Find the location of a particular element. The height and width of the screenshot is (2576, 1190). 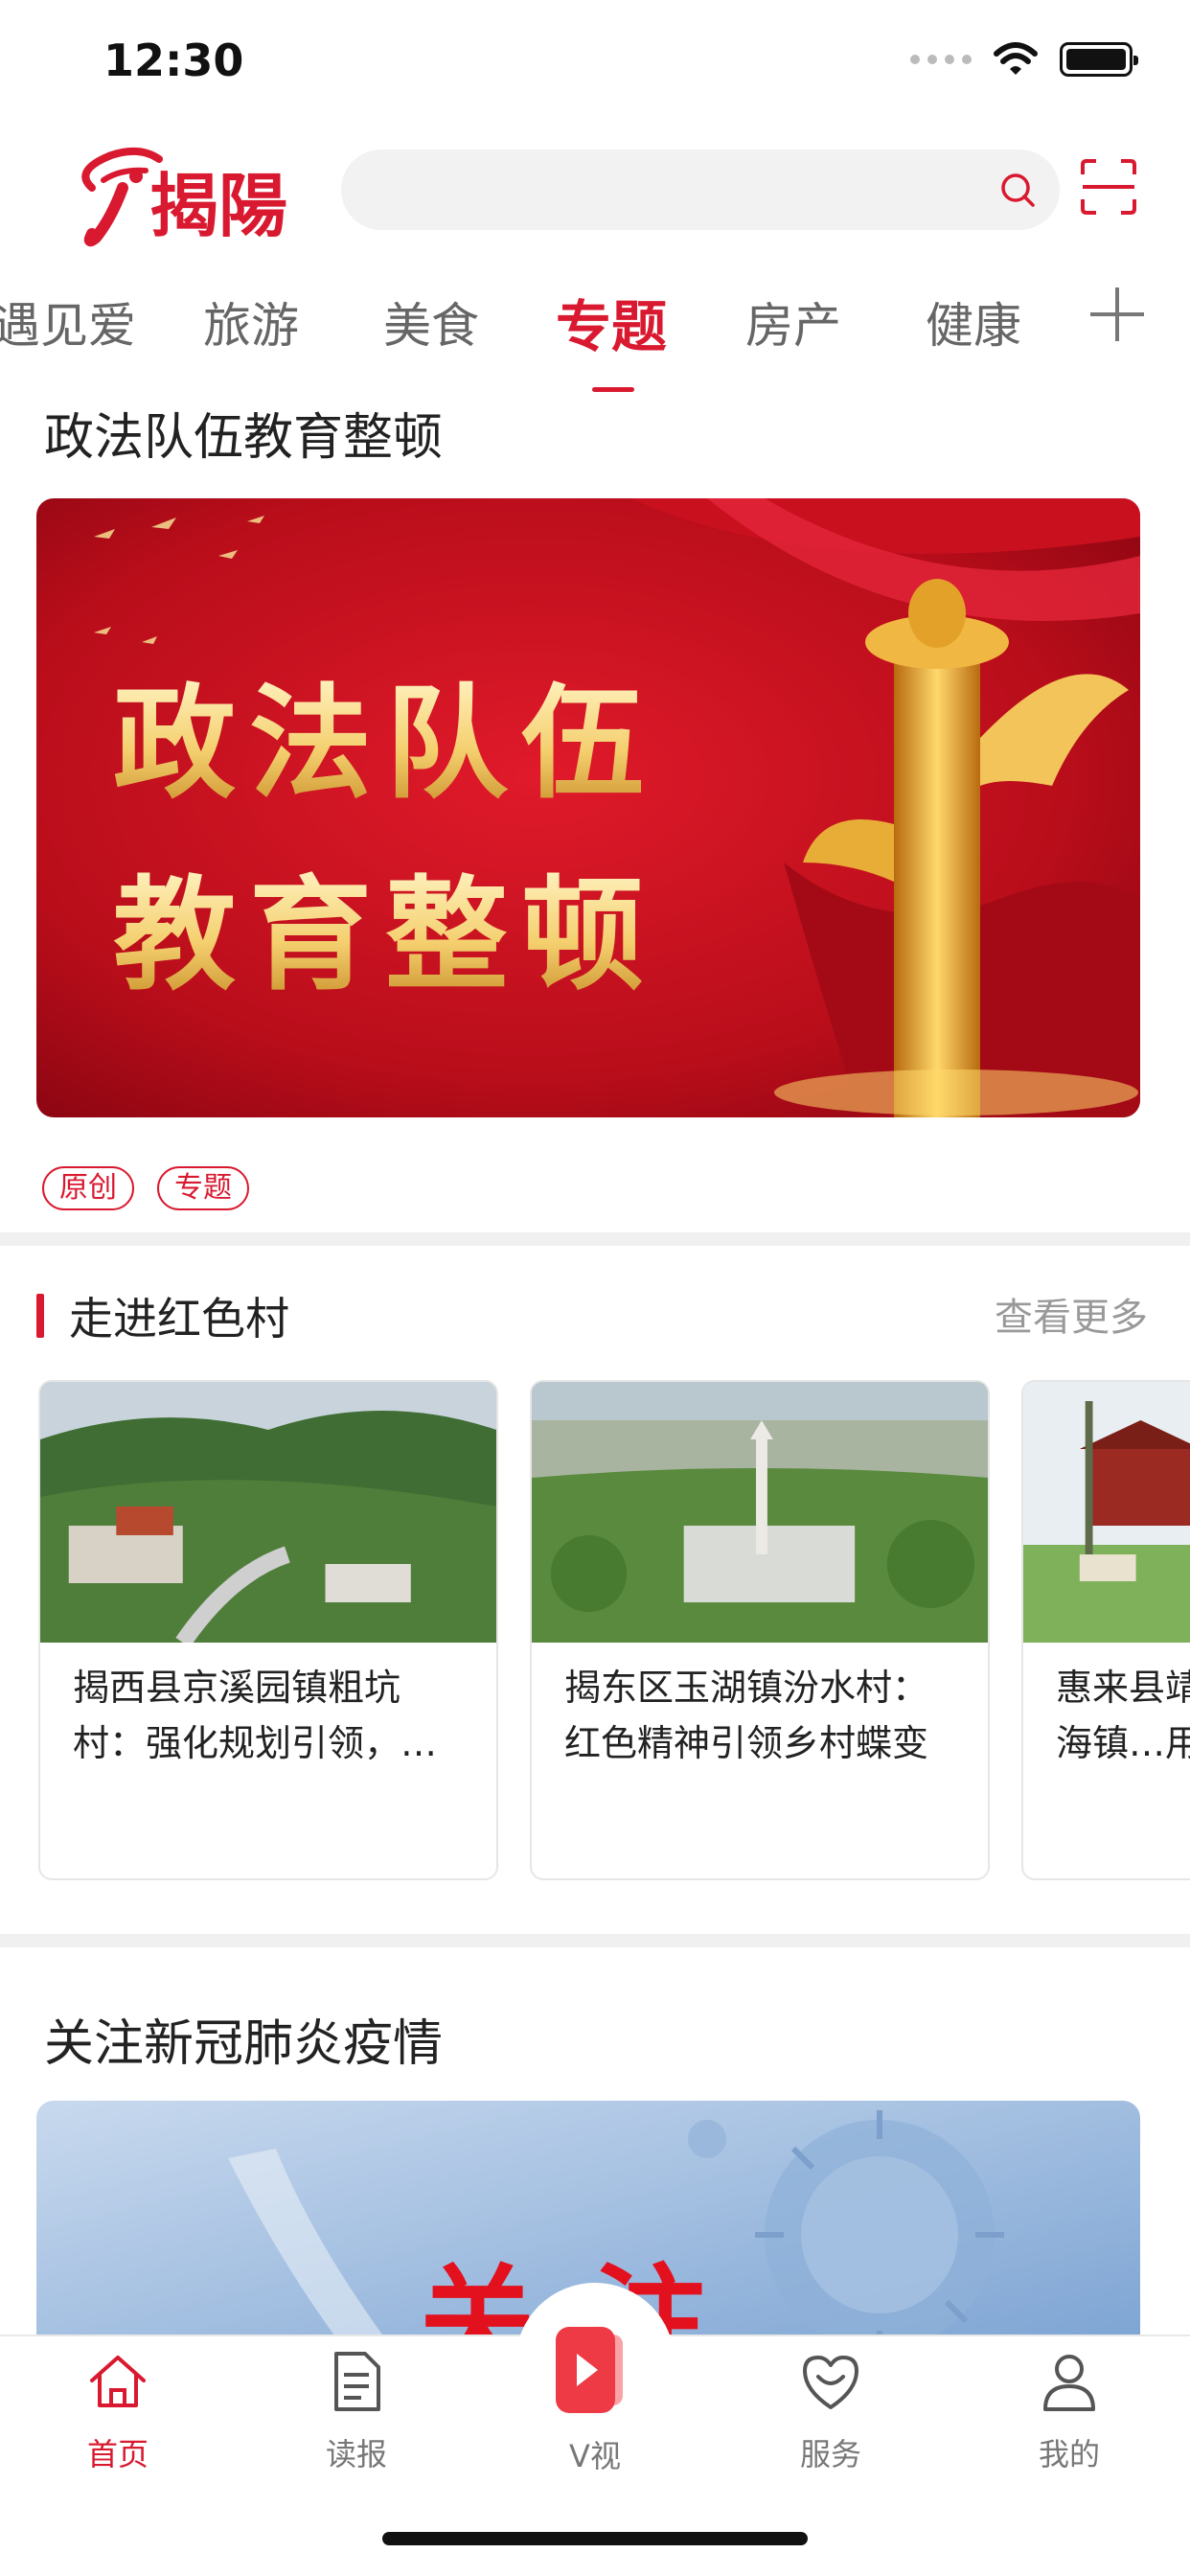

nav-video: V视 is located at coordinates (595, 2396).